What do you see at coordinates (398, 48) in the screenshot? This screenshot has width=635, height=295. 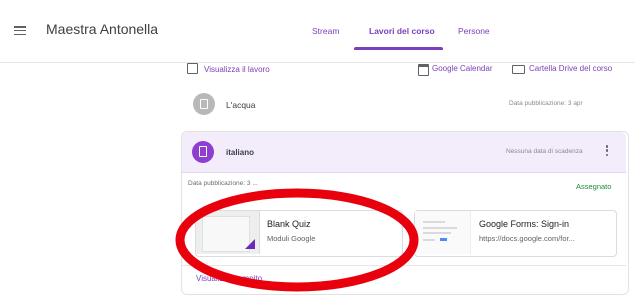 I see `active-tab-indicator` at bounding box center [398, 48].